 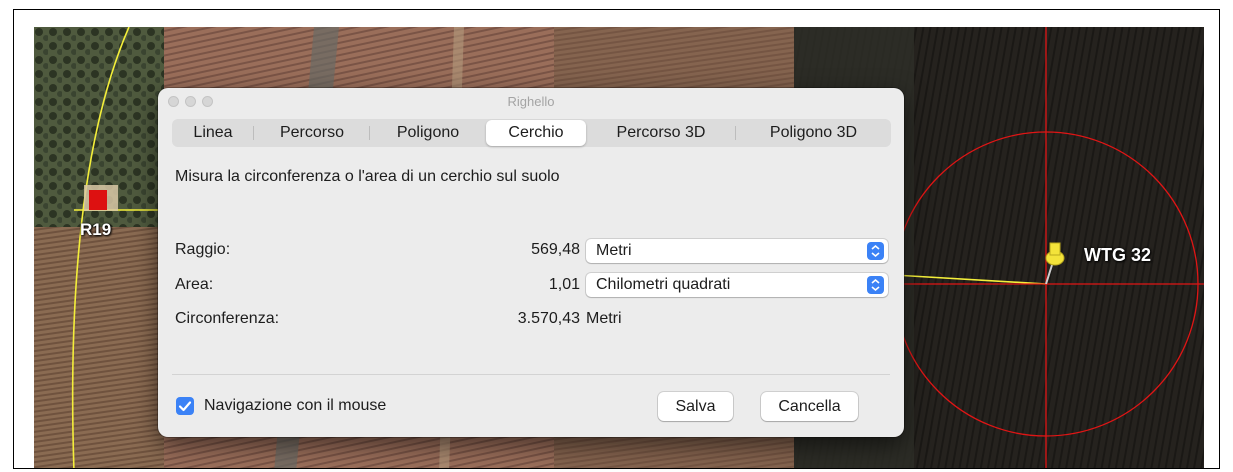 What do you see at coordinates (564, 284) in the screenshot?
I see `area-value: 1,01` at bounding box center [564, 284].